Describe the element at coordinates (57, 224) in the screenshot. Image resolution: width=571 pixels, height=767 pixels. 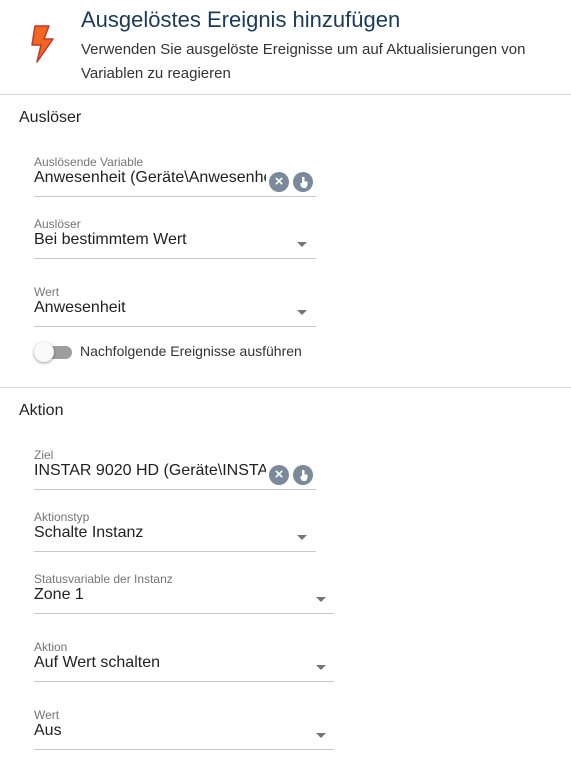
I see `field-label: Auslöser` at that location.